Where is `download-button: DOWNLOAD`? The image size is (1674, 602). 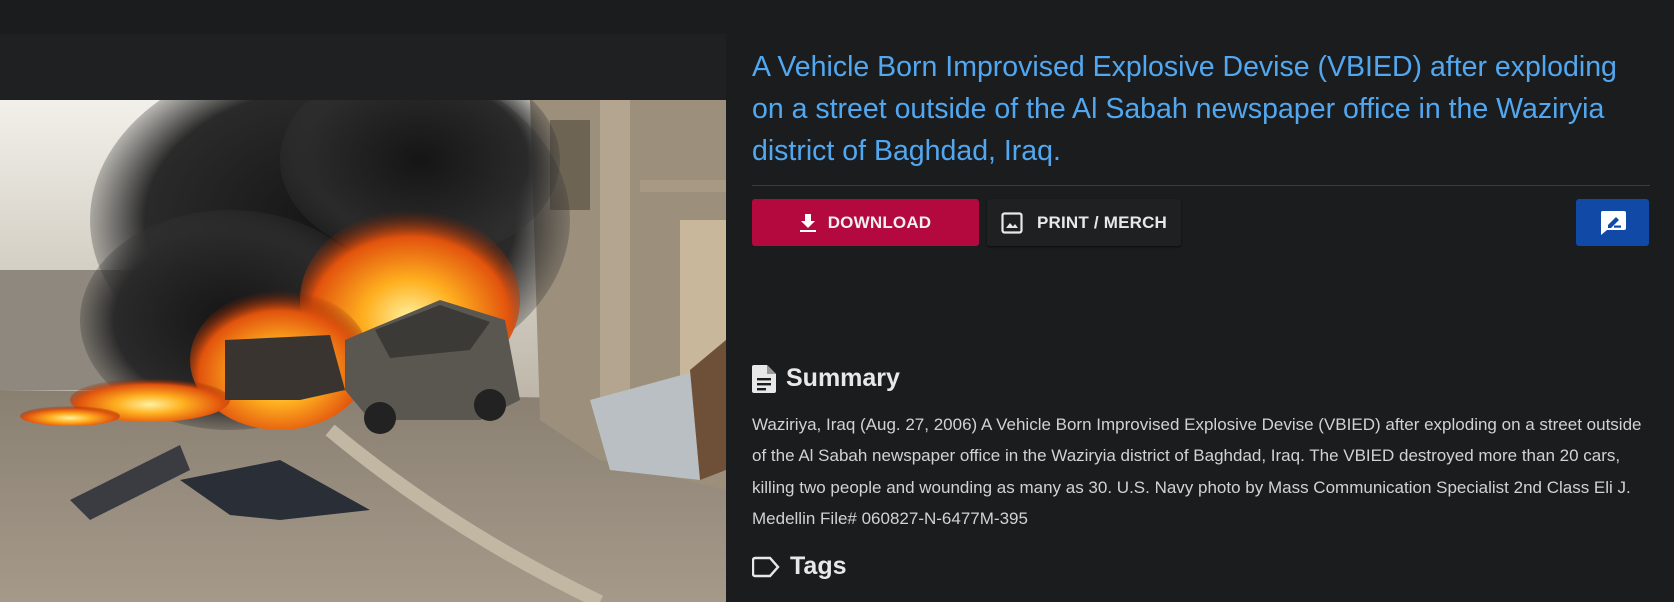
download-button: DOWNLOAD is located at coordinates (865, 222).